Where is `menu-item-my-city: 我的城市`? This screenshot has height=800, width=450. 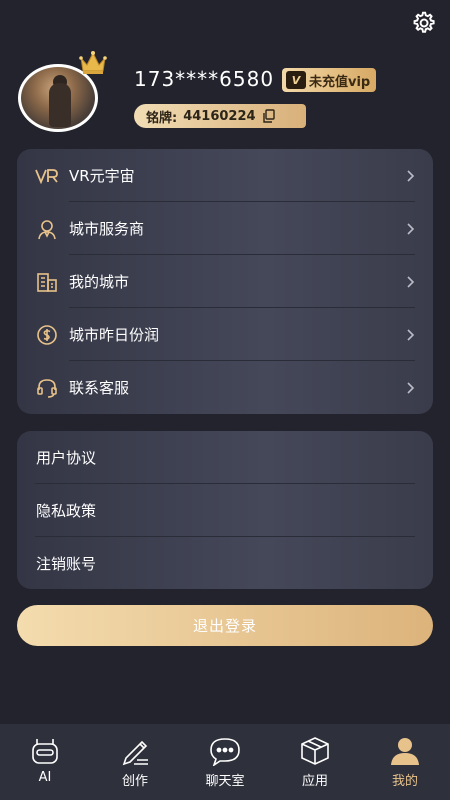
menu-item-my-city: 我的城市 is located at coordinates (225, 281).